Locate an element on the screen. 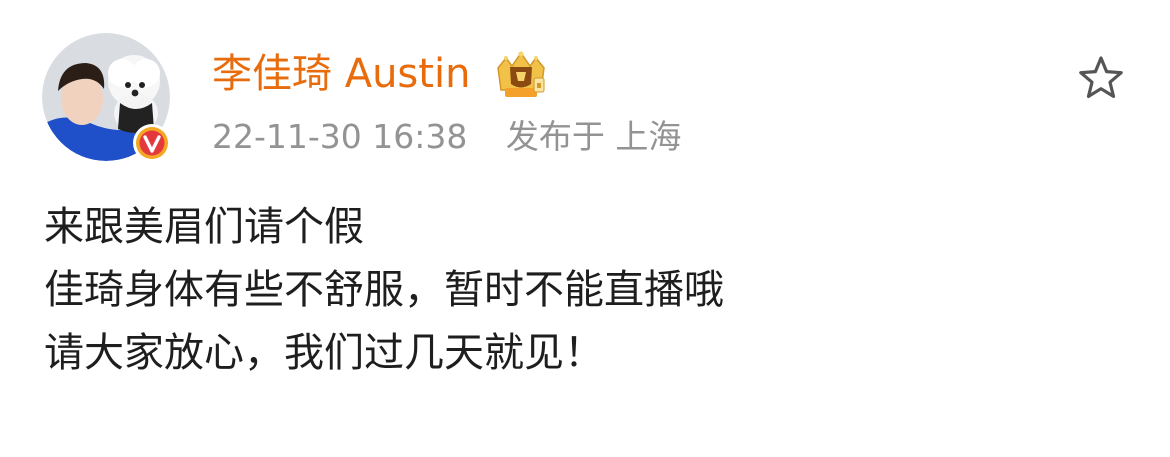 The width and height of the screenshot is (1170, 457). post-content-line: 来跟美眉们请个假 is located at coordinates (204, 227).